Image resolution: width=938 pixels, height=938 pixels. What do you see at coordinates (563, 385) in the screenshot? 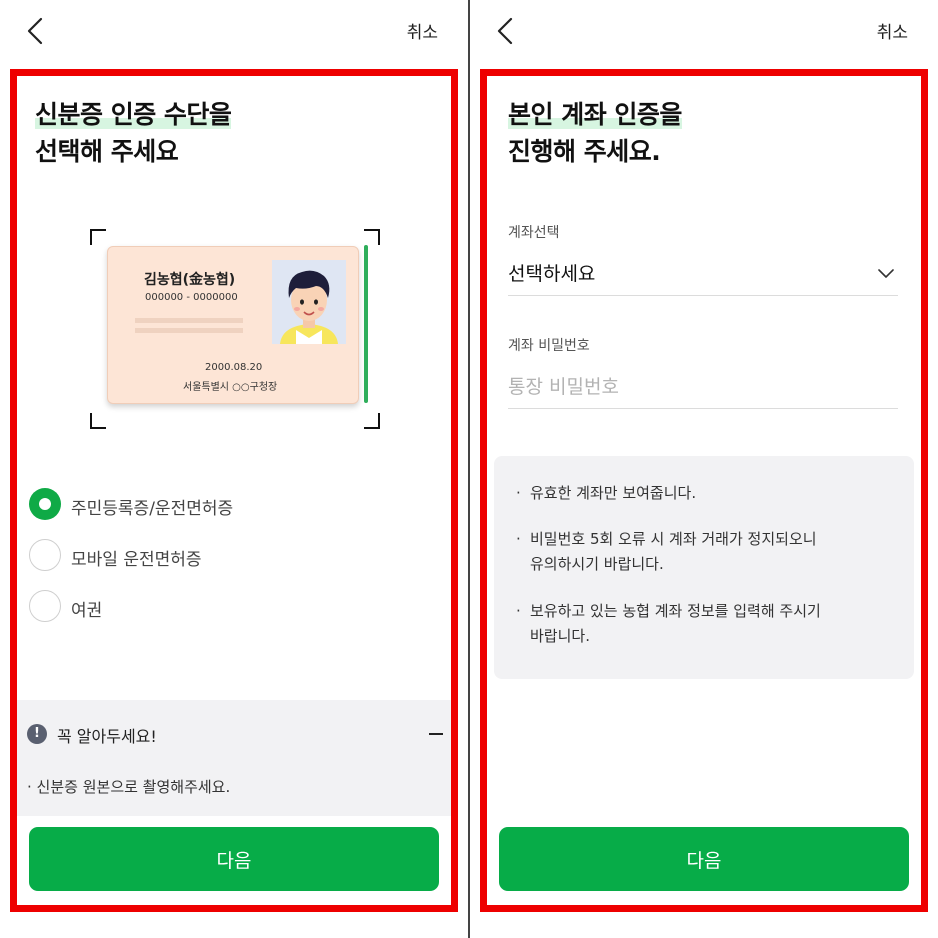
I see `password-input: 통장 비밀번호` at bounding box center [563, 385].